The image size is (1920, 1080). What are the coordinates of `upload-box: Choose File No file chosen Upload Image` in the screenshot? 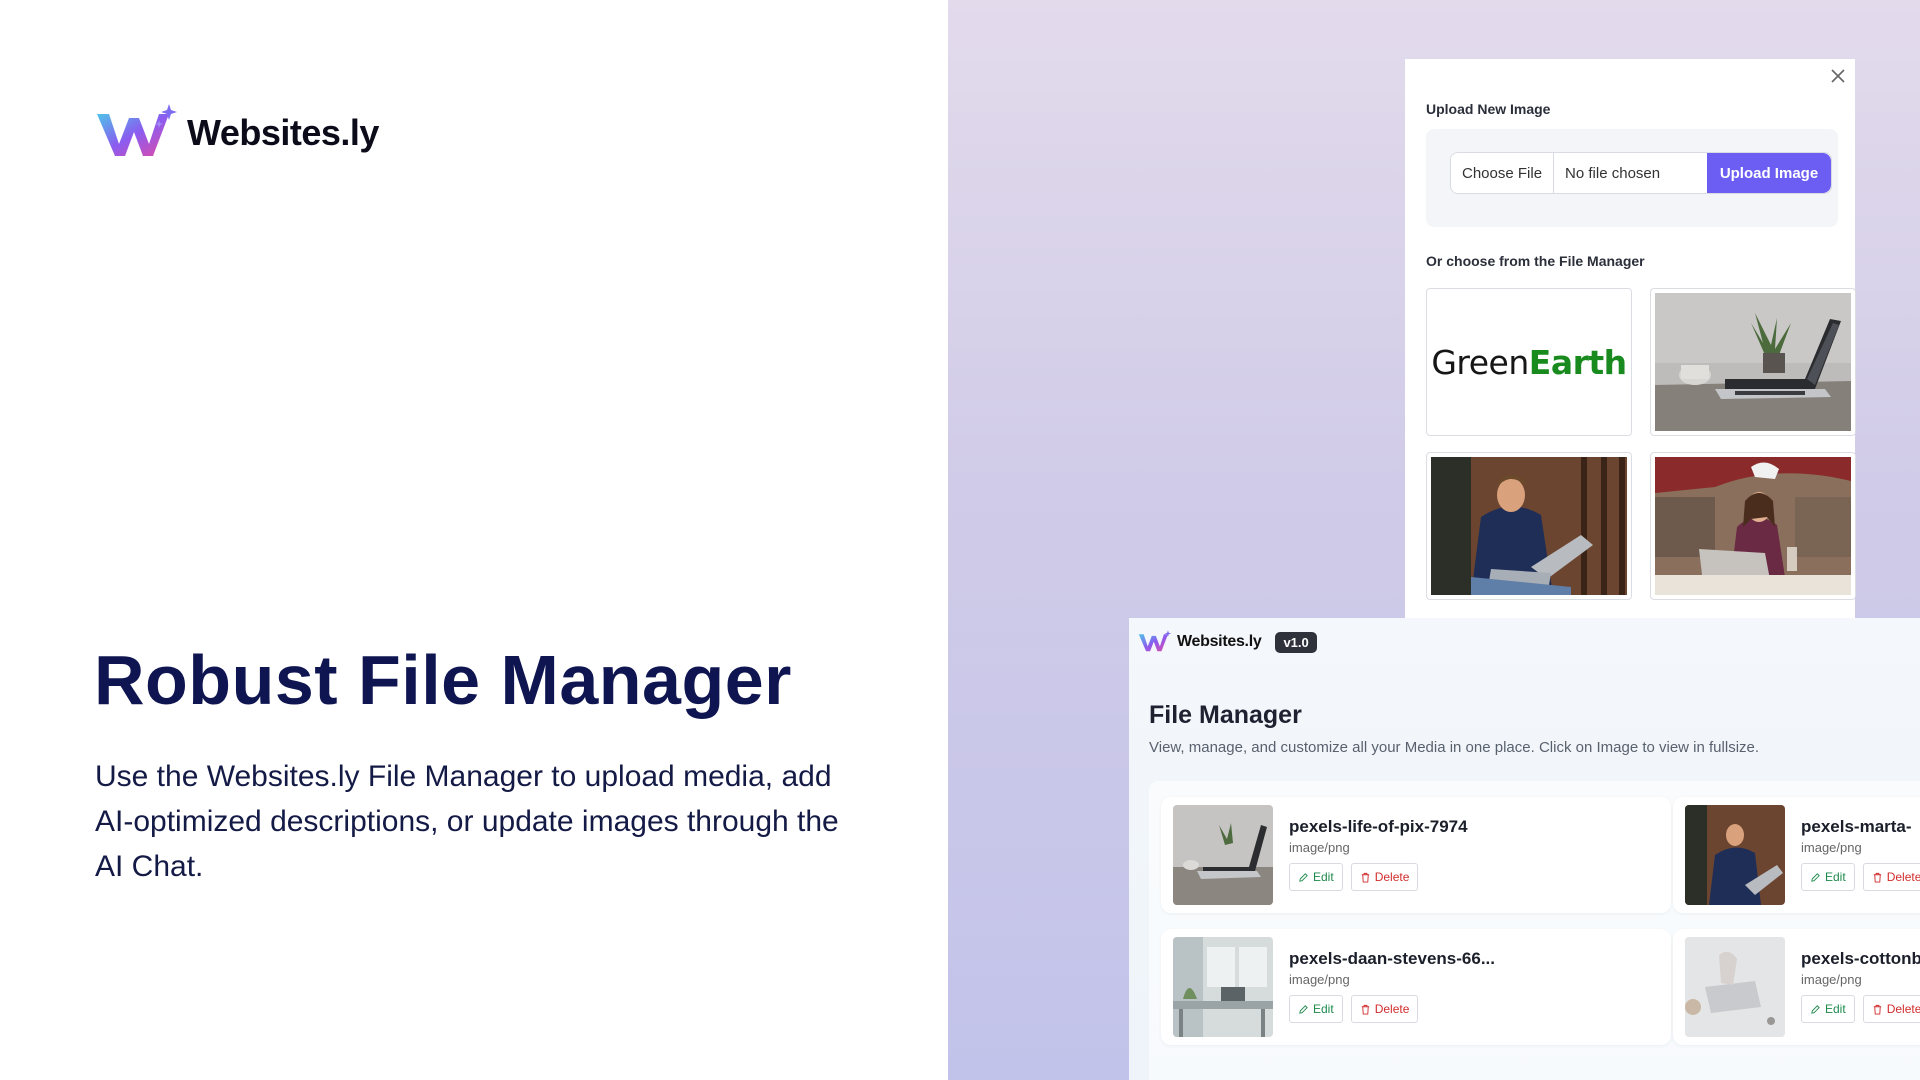 It's located at (1632, 178).